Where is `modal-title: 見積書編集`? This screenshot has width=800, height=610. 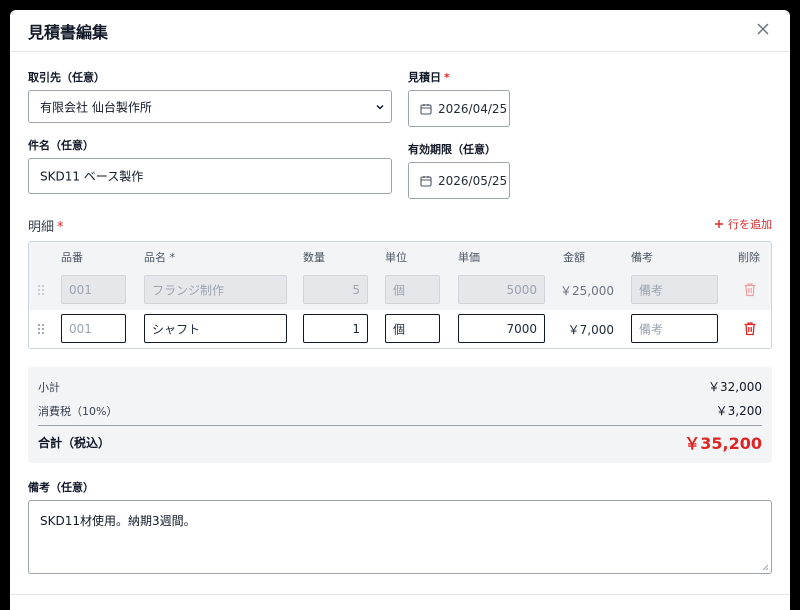 modal-title: 見積書編集 is located at coordinates (68, 32).